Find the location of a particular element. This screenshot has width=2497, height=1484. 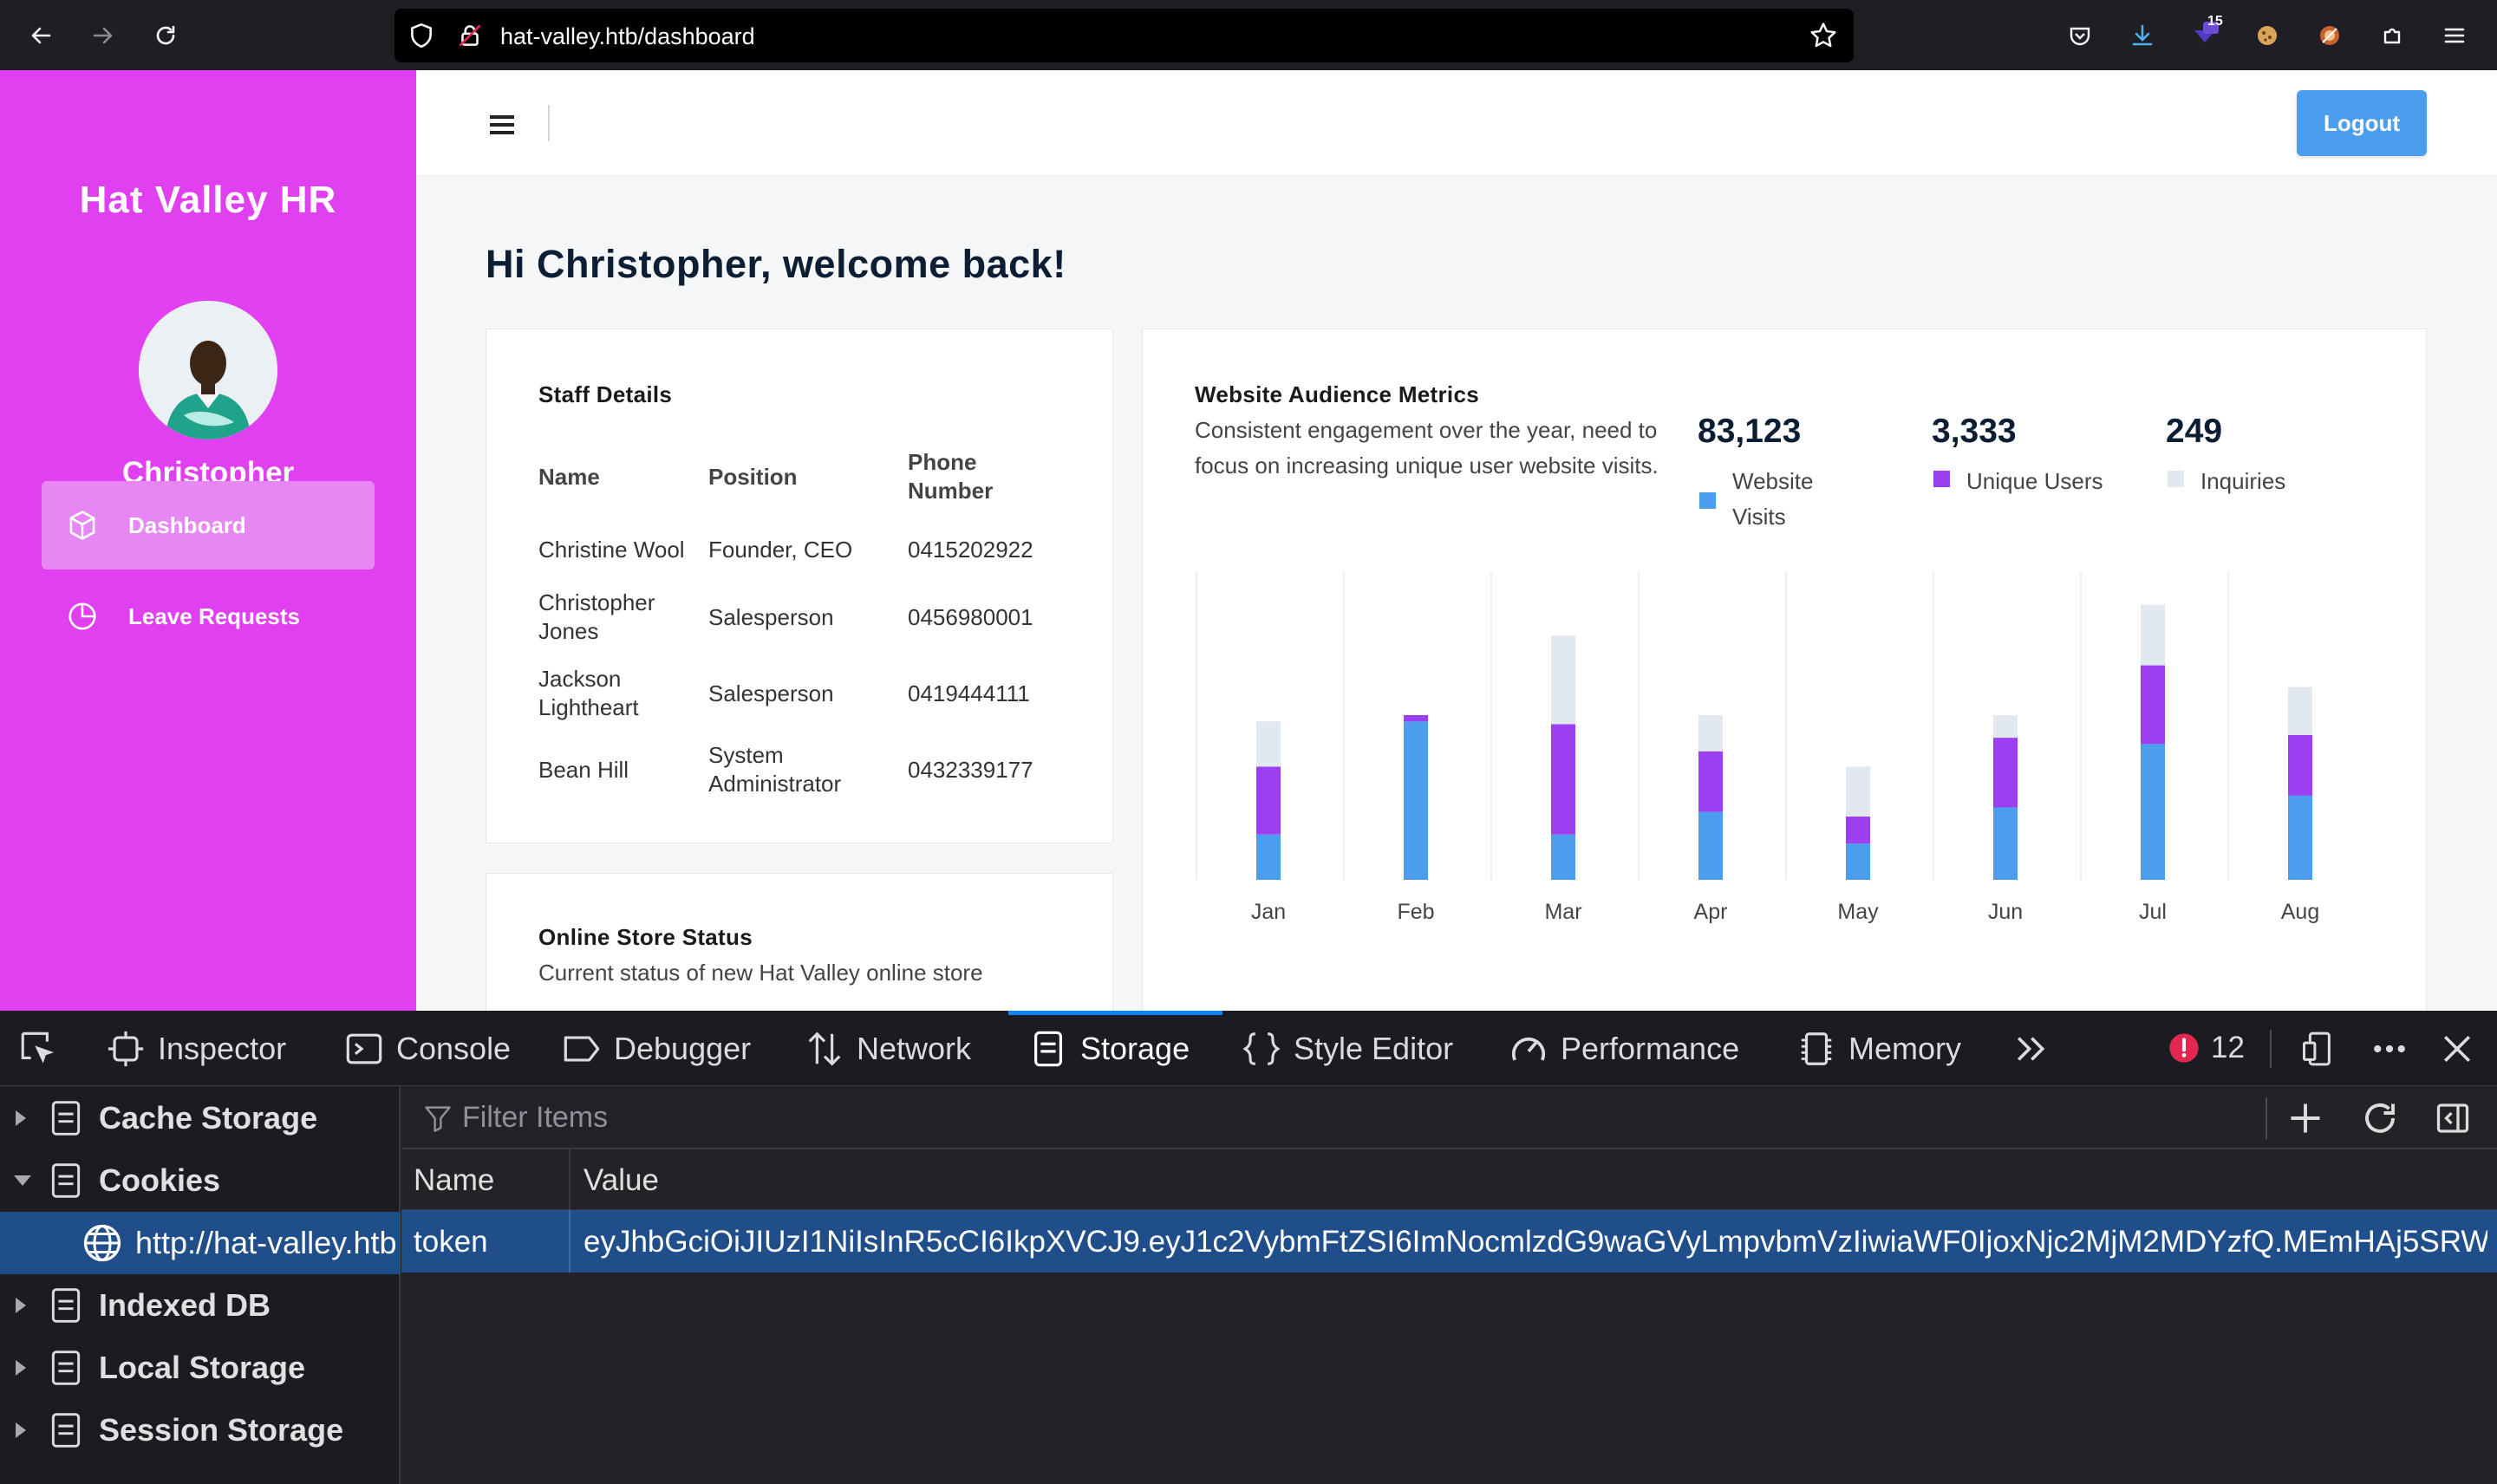

logout-button: Logout is located at coordinates (2362, 123).